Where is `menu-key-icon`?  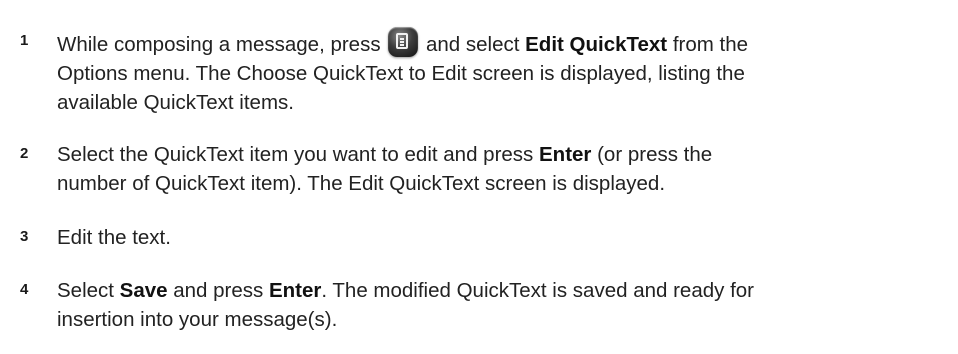 menu-key-icon is located at coordinates (403, 42).